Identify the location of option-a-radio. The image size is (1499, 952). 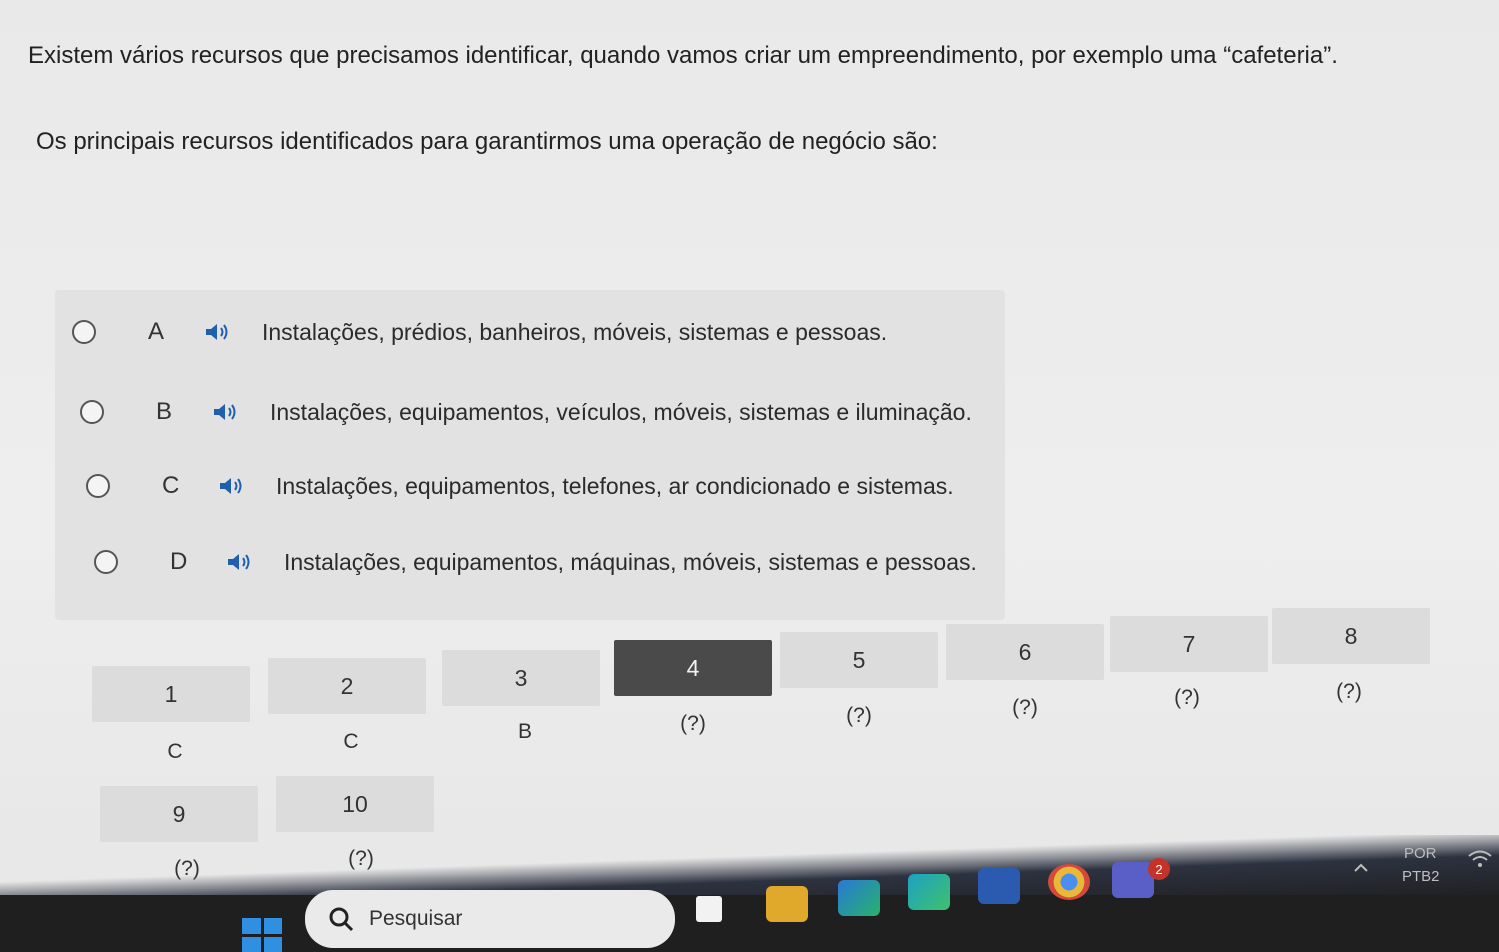
(84, 332).